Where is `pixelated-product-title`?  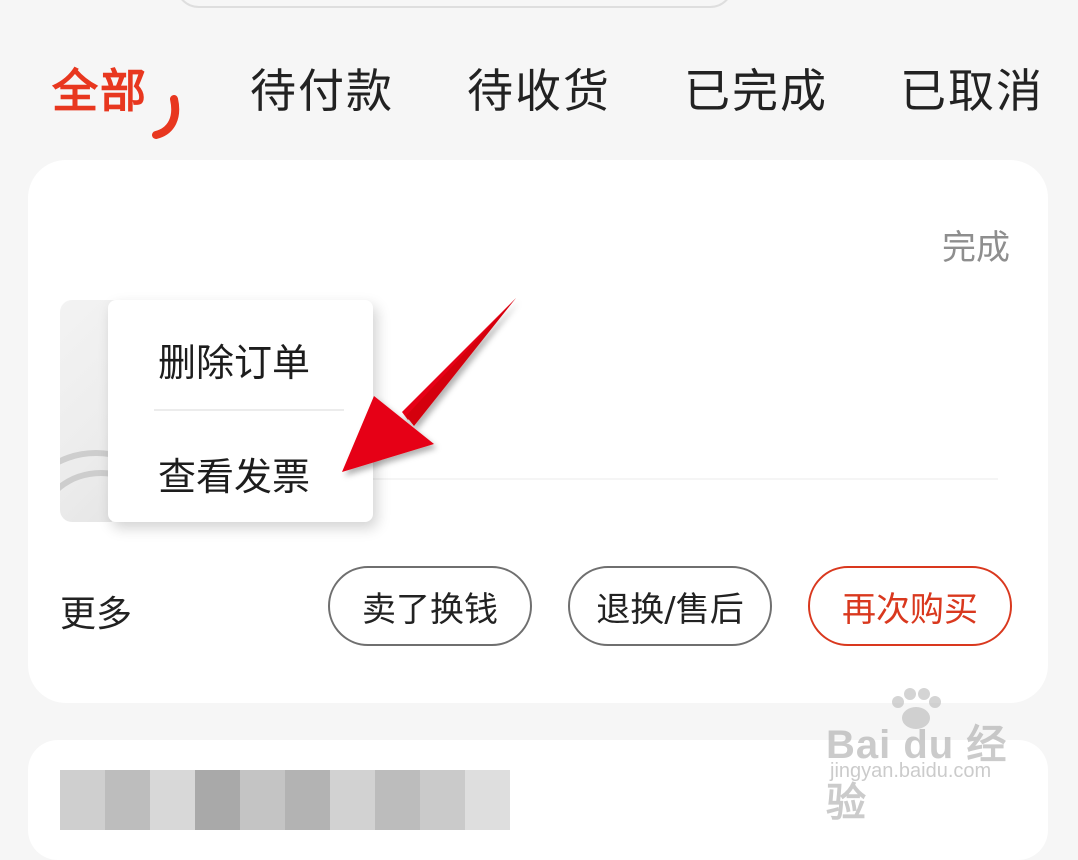 pixelated-product-title is located at coordinates (285, 800).